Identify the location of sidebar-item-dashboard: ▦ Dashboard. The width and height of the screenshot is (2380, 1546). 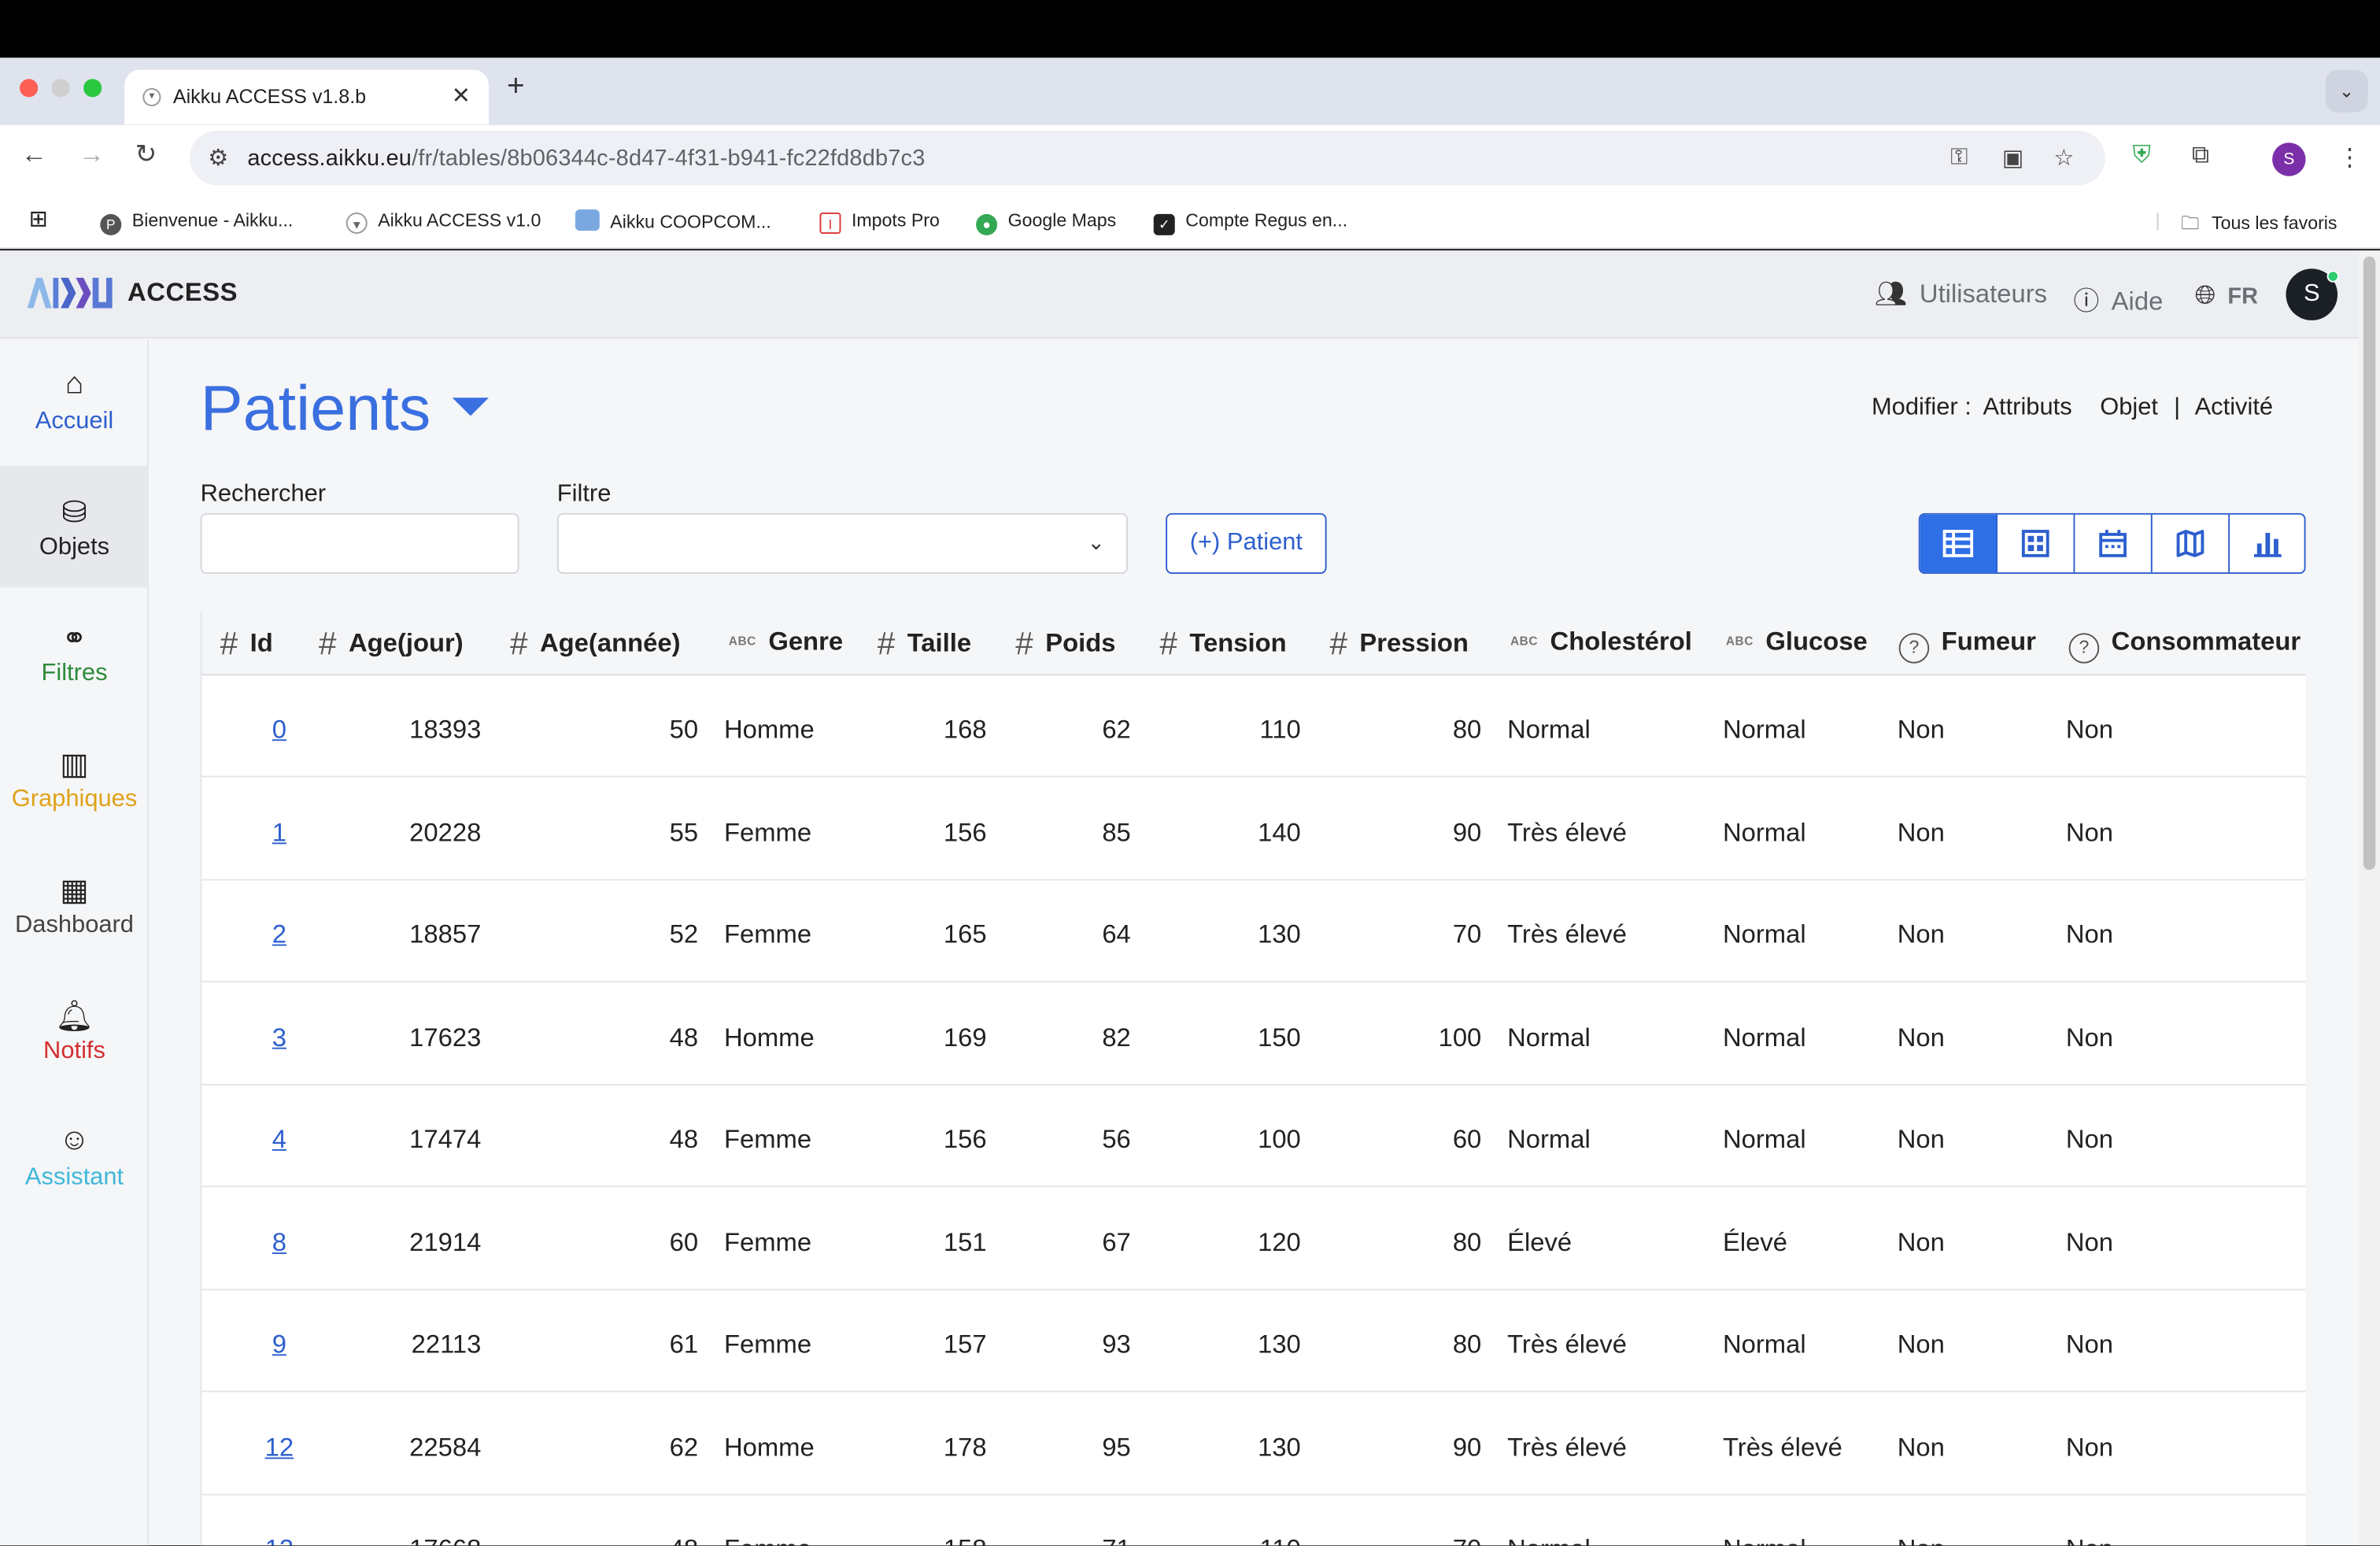
(74, 905).